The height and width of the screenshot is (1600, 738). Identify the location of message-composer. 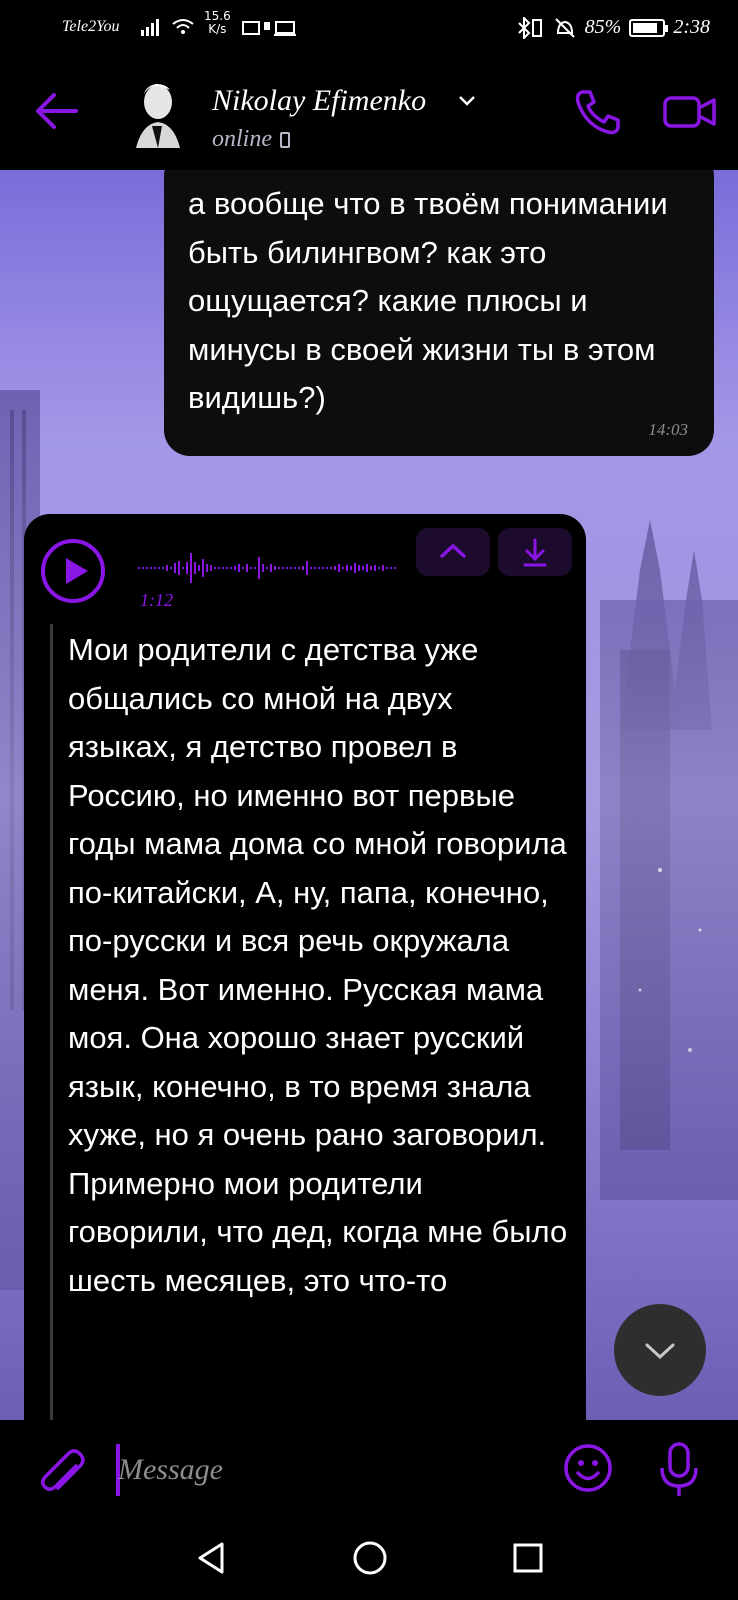
(369, 1470).